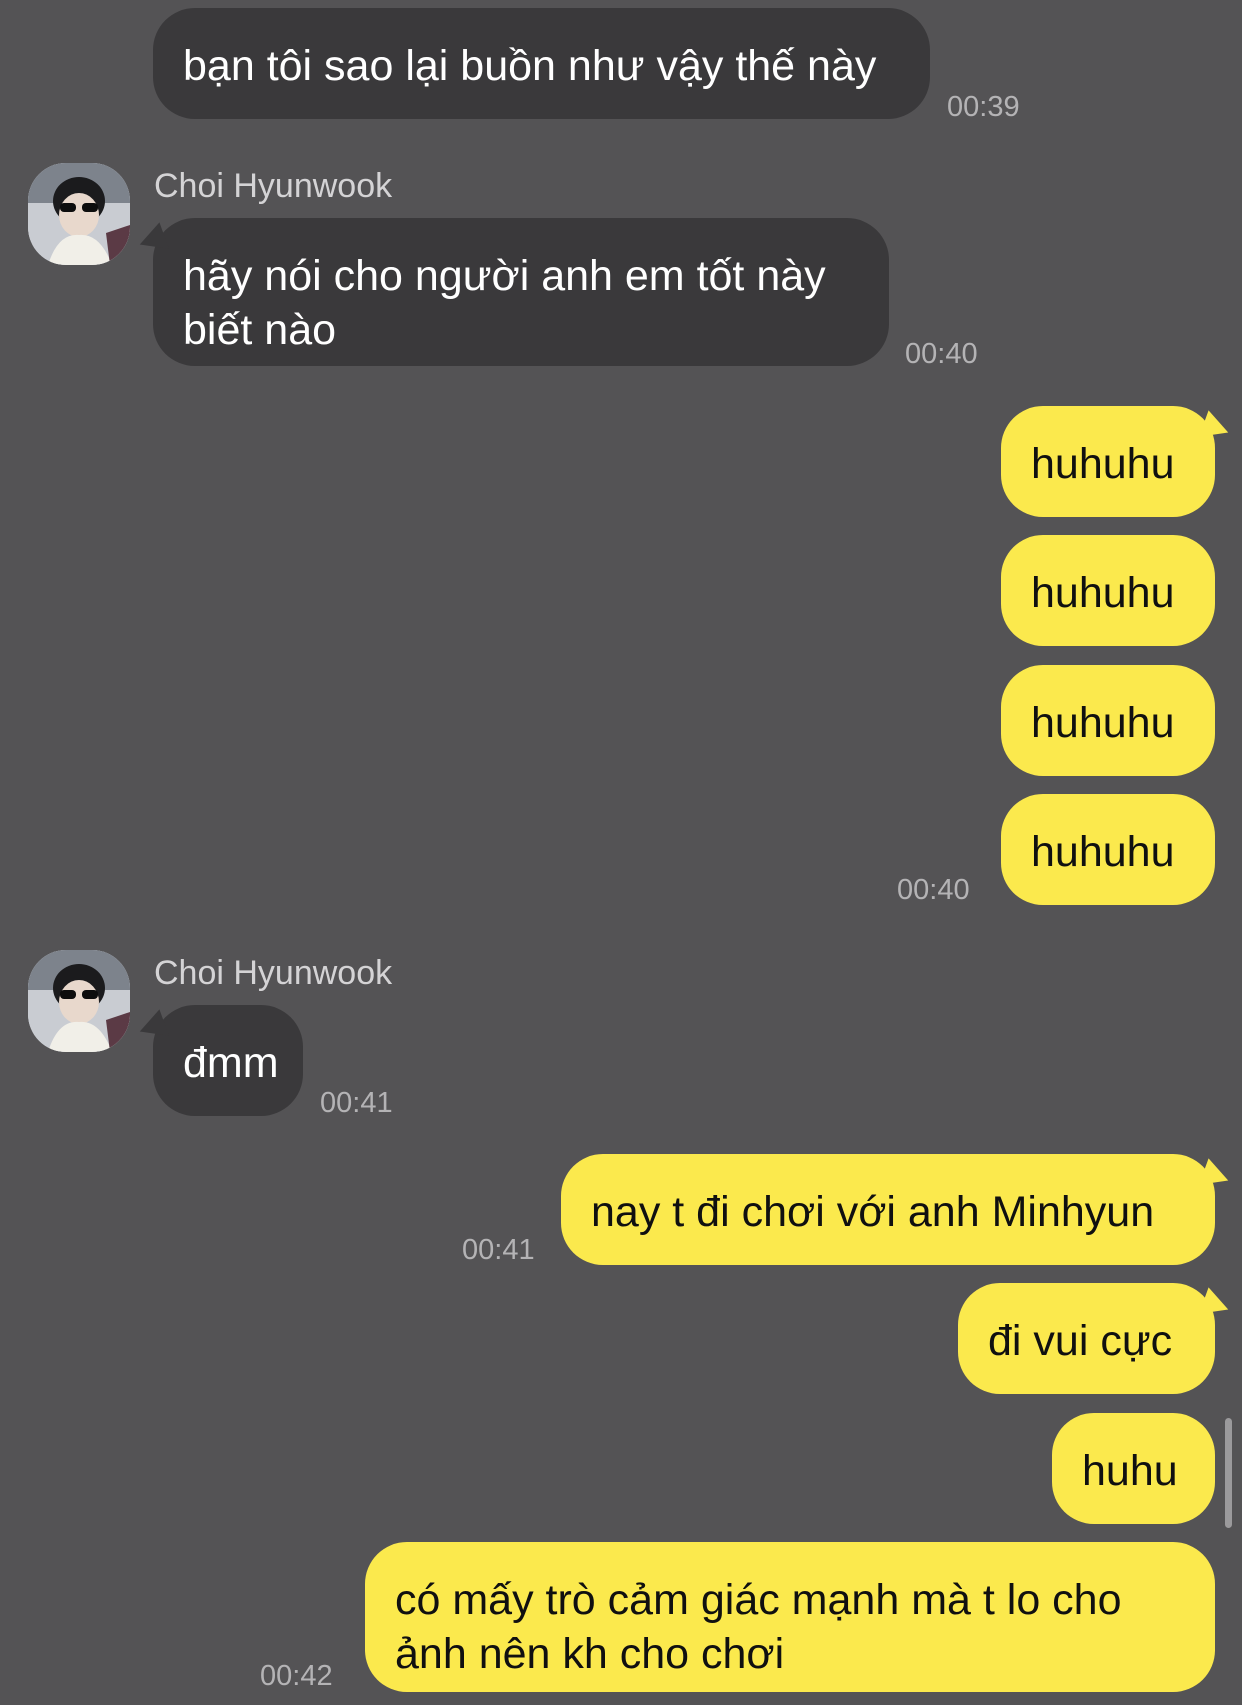 The image size is (1242, 1705). Describe the element at coordinates (296, 1676) in the screenshot. I see `message-time: 00:42` at that location.